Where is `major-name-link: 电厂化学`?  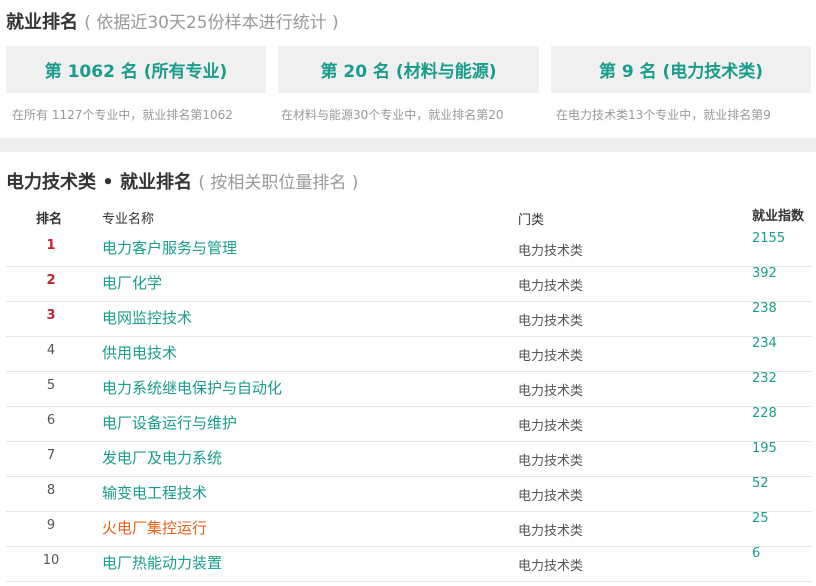
major-name-link: 电厂化学 is located at coordinates (132, 282).